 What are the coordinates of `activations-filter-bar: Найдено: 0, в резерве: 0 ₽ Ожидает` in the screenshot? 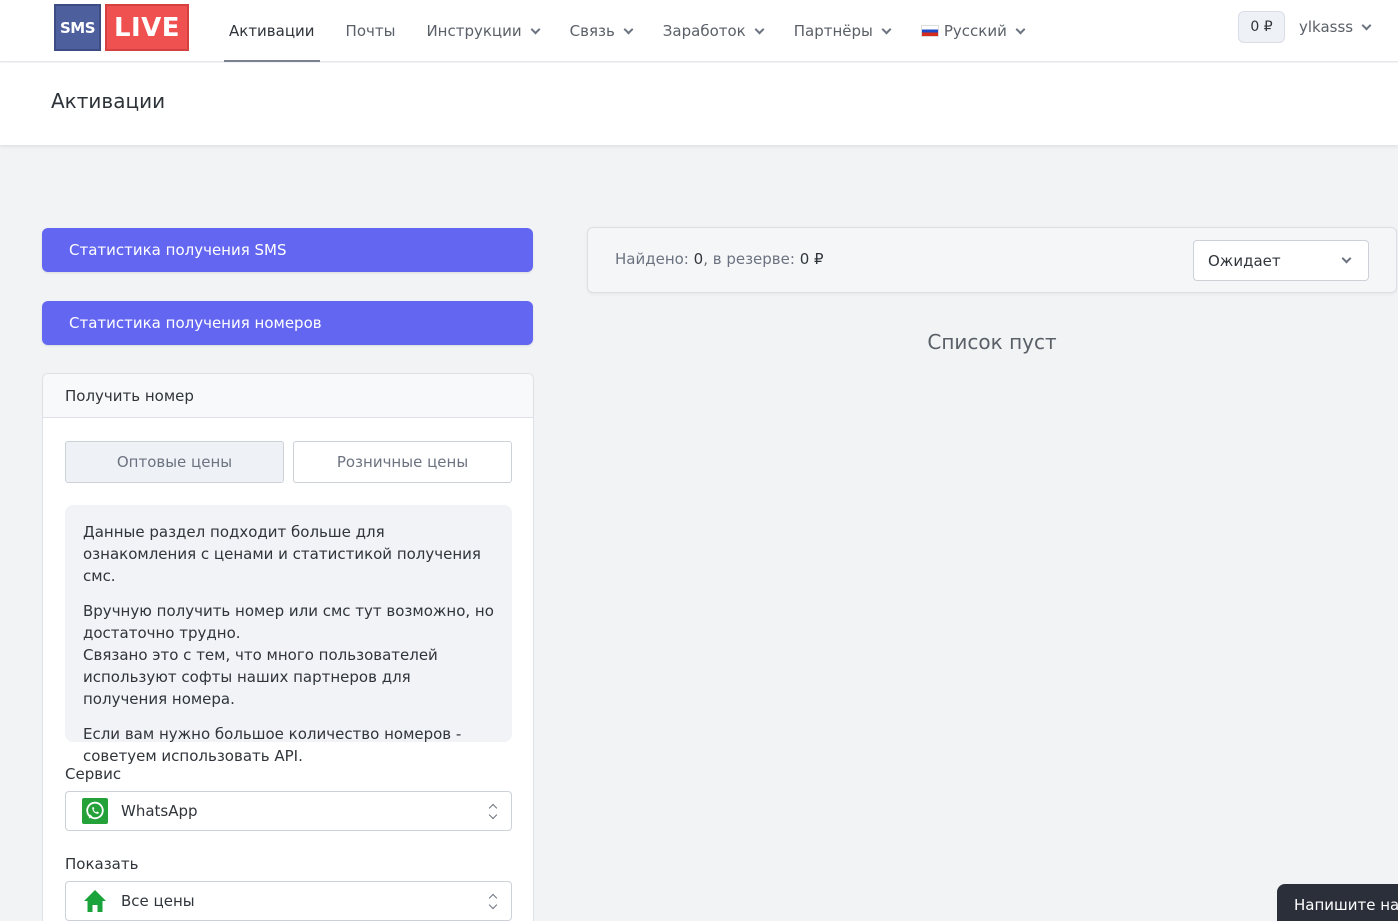 It's located at (992, 260).